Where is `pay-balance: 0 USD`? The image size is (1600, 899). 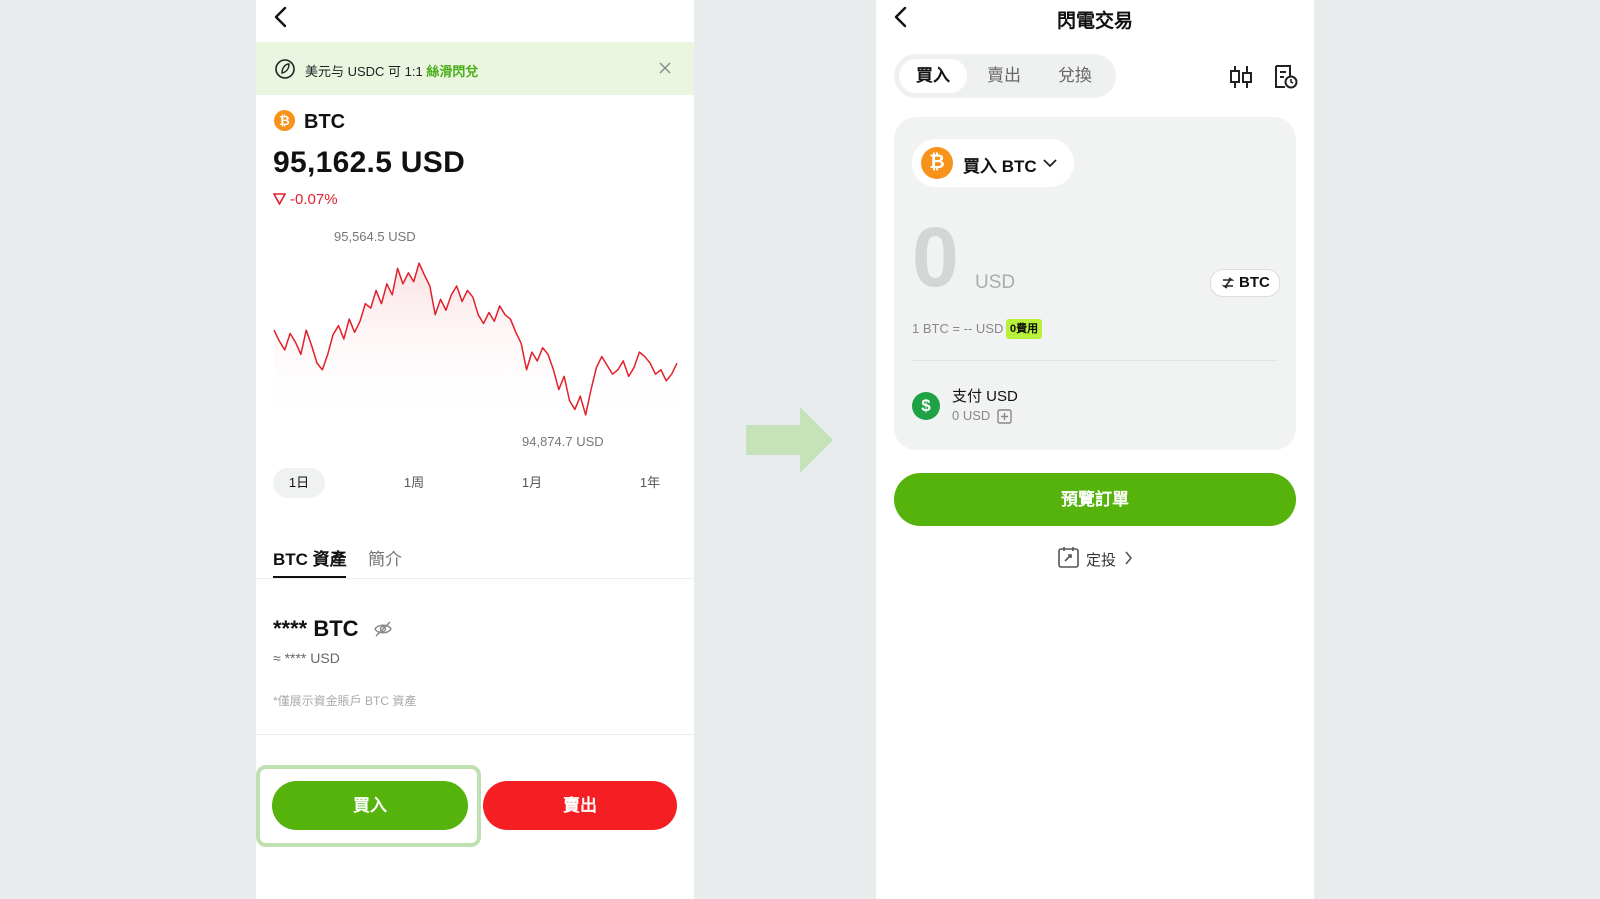 pay-balance: 0 USD is located at coordinates (971, 415).